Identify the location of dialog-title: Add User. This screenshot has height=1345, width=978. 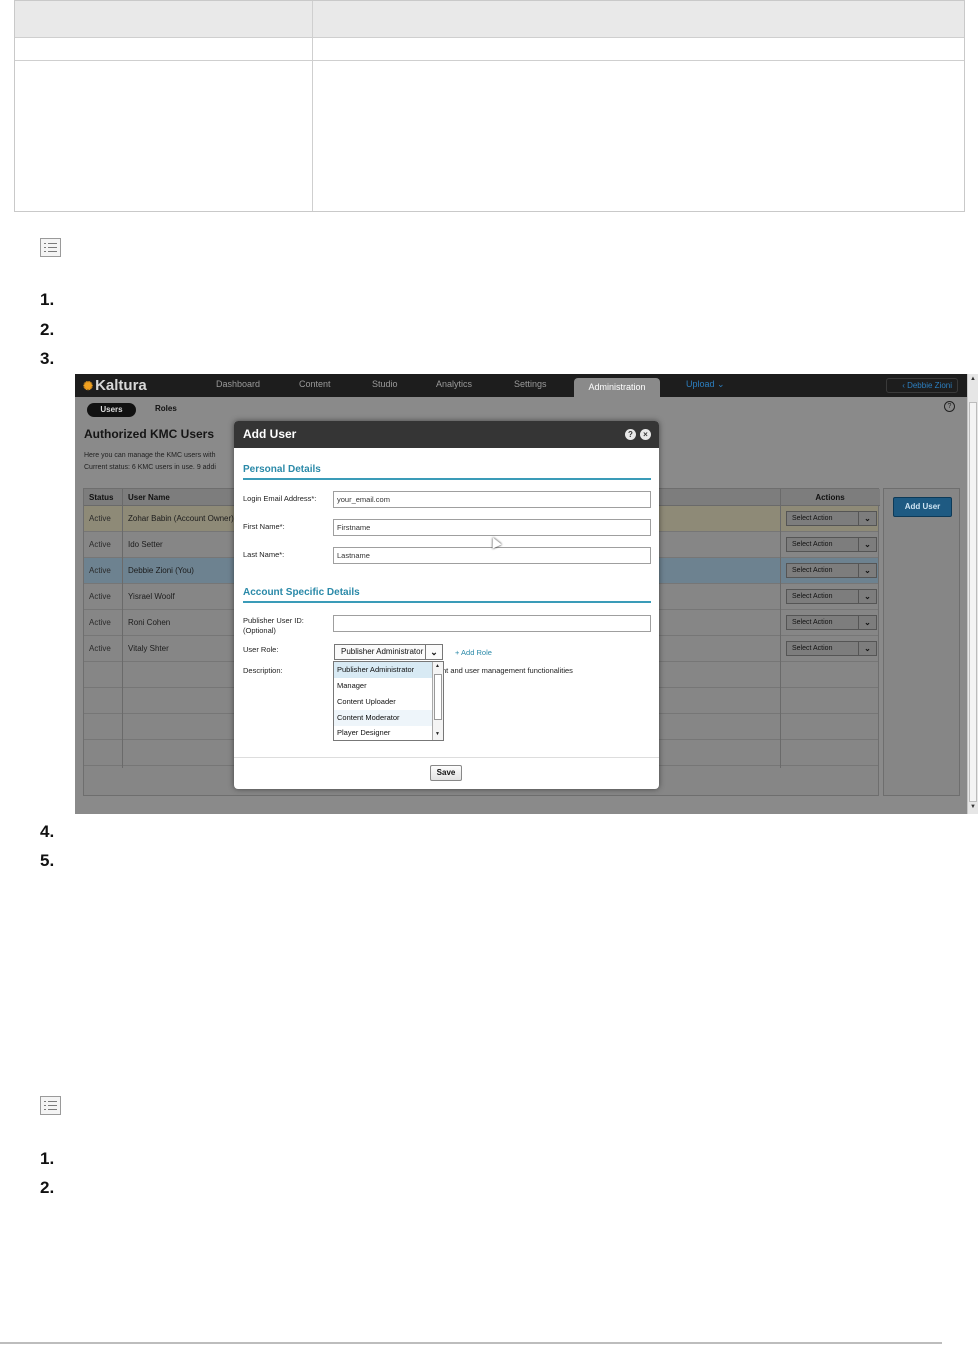
(446, 434).